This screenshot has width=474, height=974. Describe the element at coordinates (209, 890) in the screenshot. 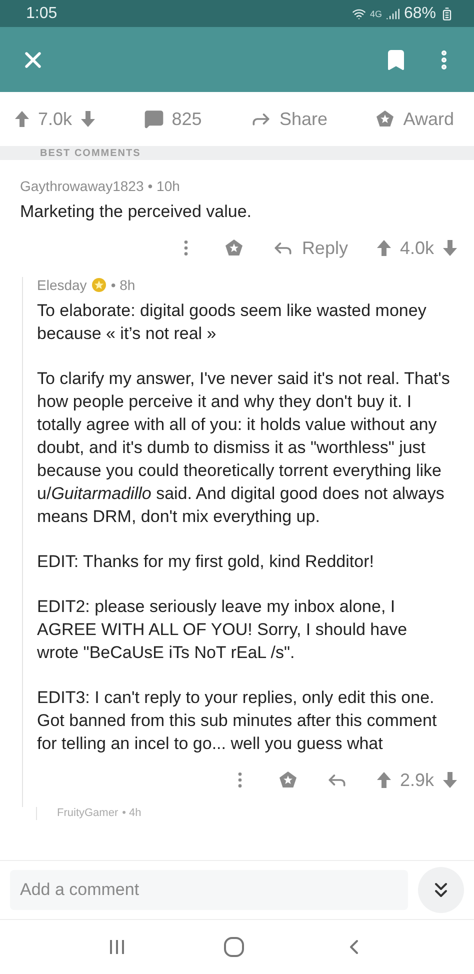

I see `comment-field: Add a comment` at that location.